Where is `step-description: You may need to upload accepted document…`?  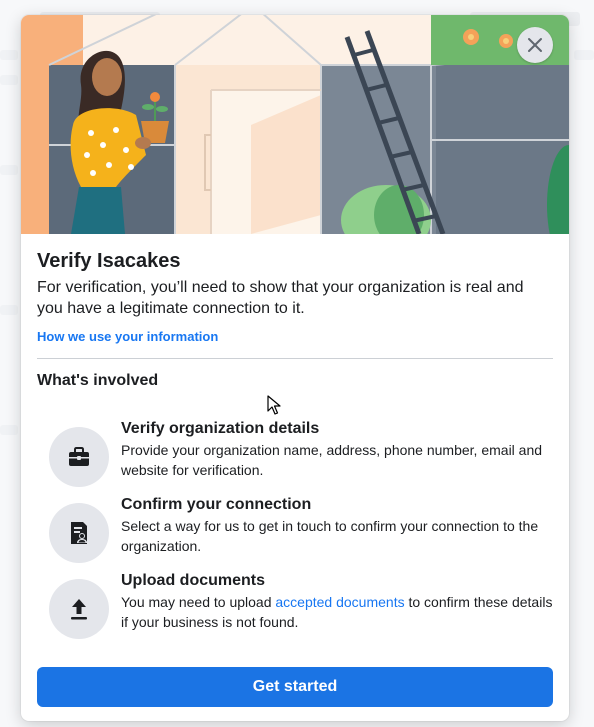
step-description: You may need to upload accepted document… is located at coordinates (337, 612).